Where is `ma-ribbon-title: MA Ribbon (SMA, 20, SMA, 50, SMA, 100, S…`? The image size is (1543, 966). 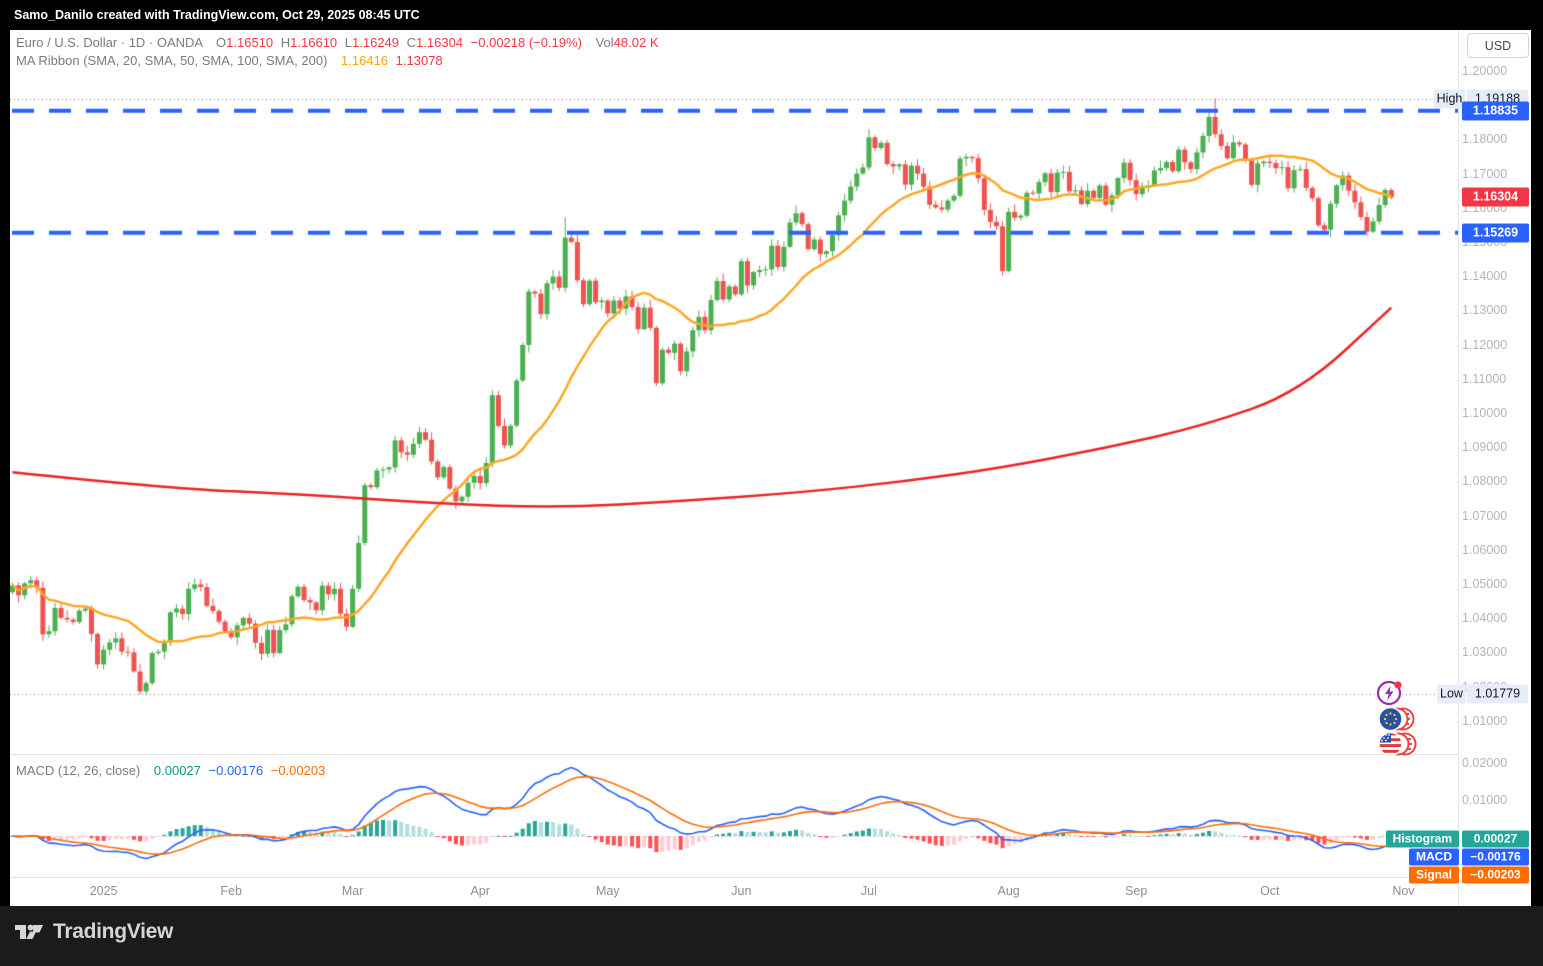
ma-ribbon-title: MA Ribbon (SMA, 20, SMA, 50, SMA, 100, S… is located at coordinates (172, 60).